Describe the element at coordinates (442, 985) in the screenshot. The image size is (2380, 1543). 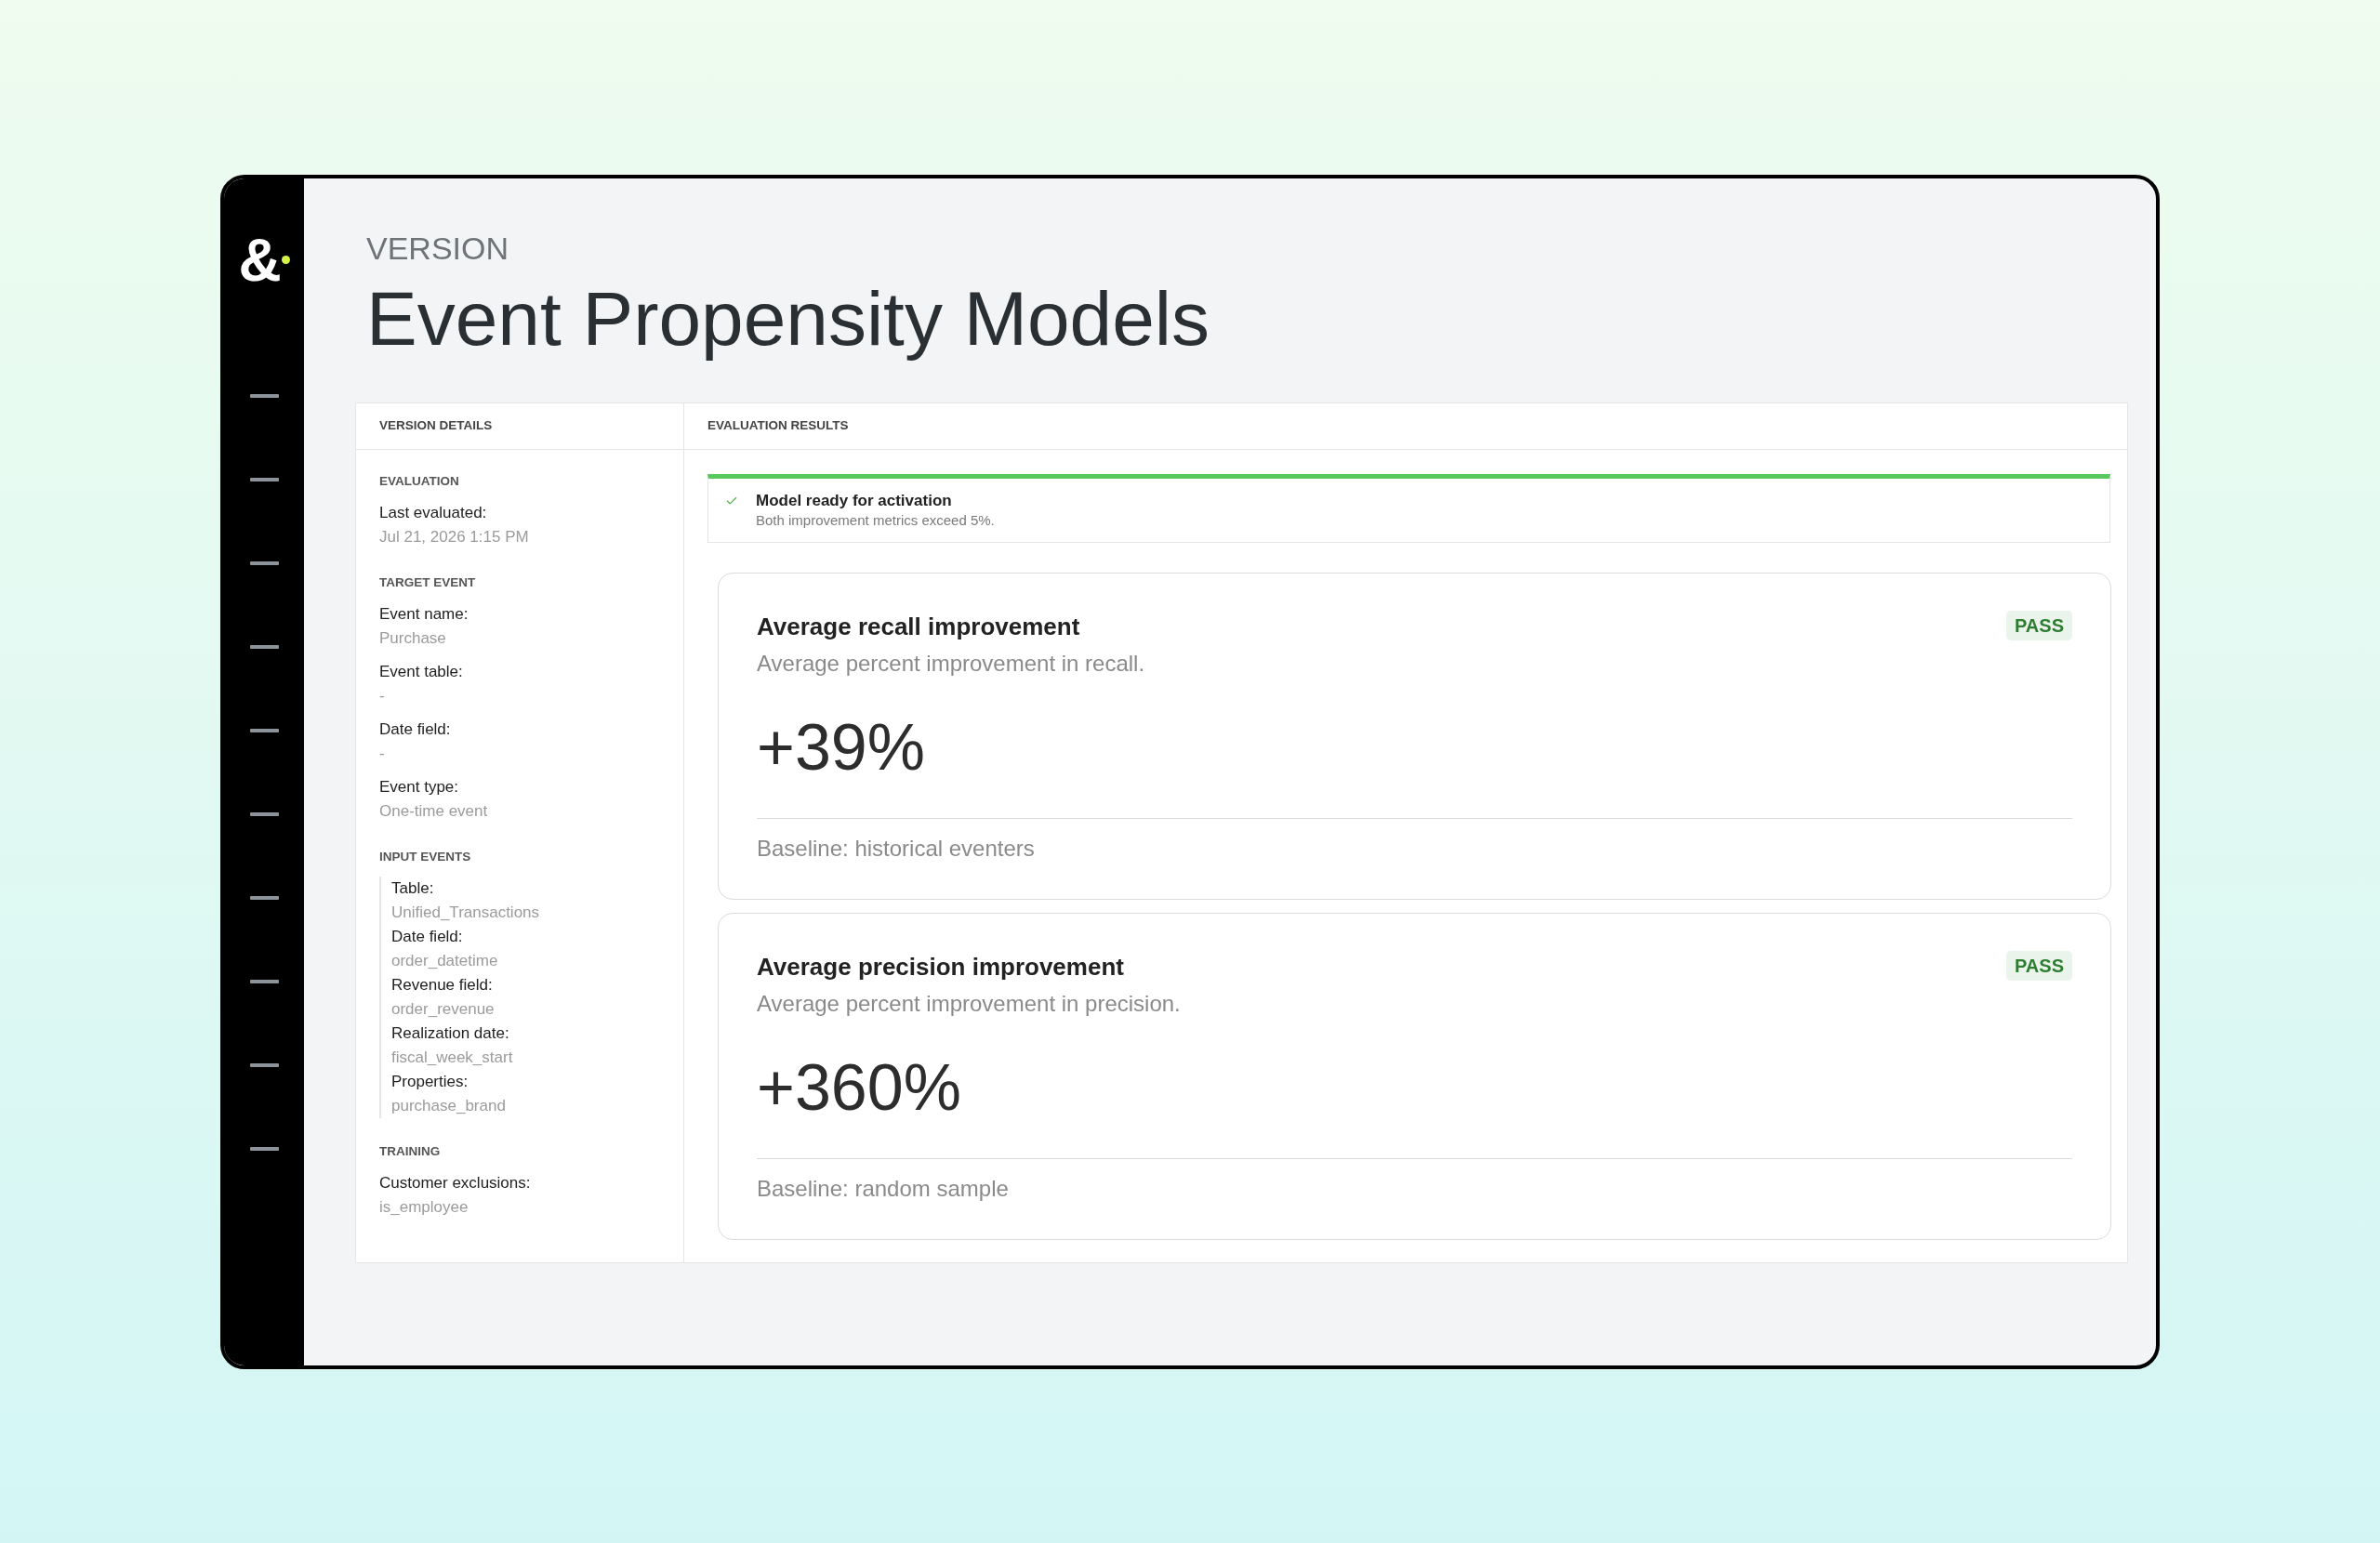
I see `field-label: Revenue field:` at that location.